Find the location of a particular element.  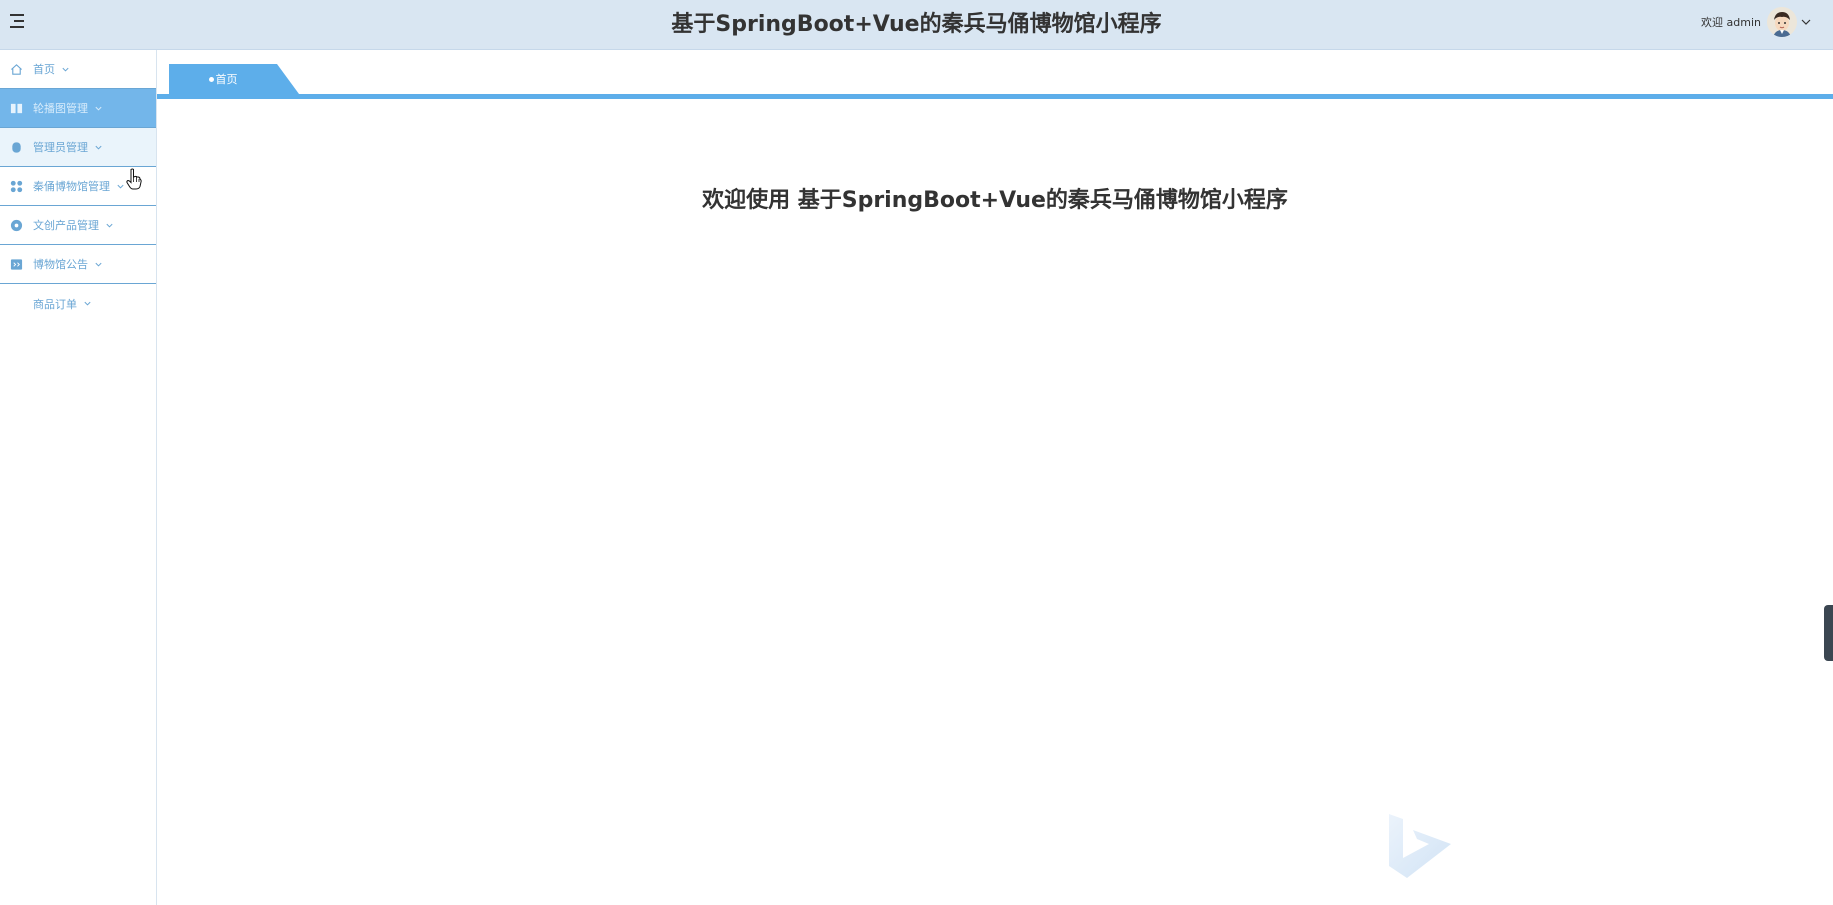

grid-icon is located at coordinates (16, 186).